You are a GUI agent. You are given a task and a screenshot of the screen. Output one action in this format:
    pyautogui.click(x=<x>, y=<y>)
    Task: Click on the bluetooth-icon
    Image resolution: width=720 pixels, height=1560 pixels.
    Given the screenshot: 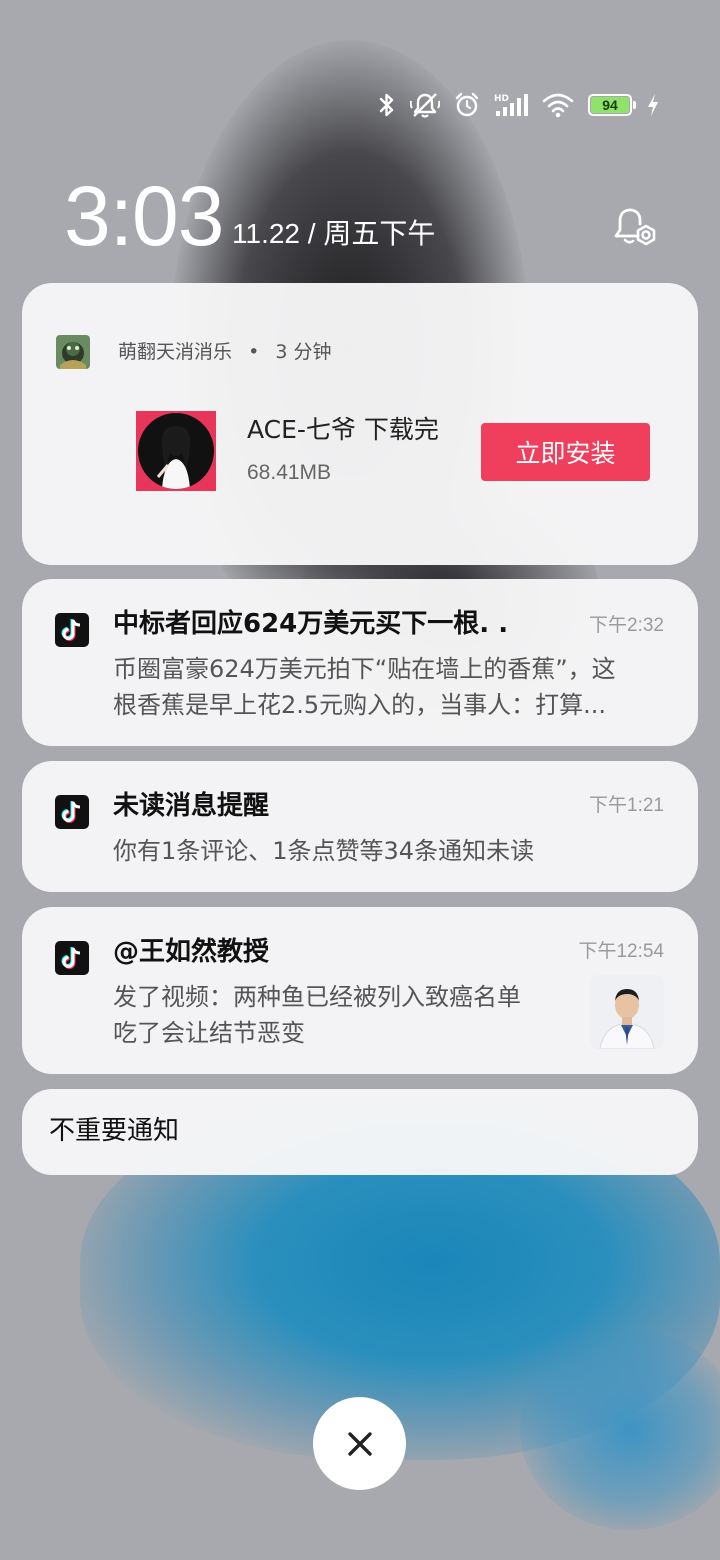 What is the action you would take?
    pyautogui.click(x=387, y=105)
    